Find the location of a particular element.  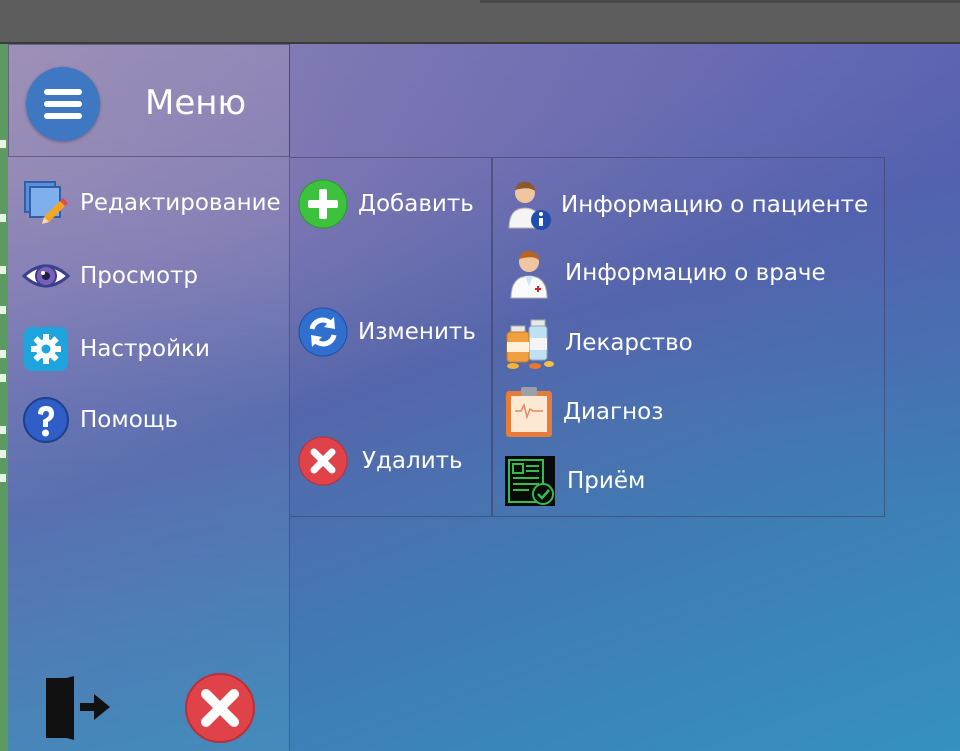

diagnosis-item: Диагноз is located at coordinates (583, 412).